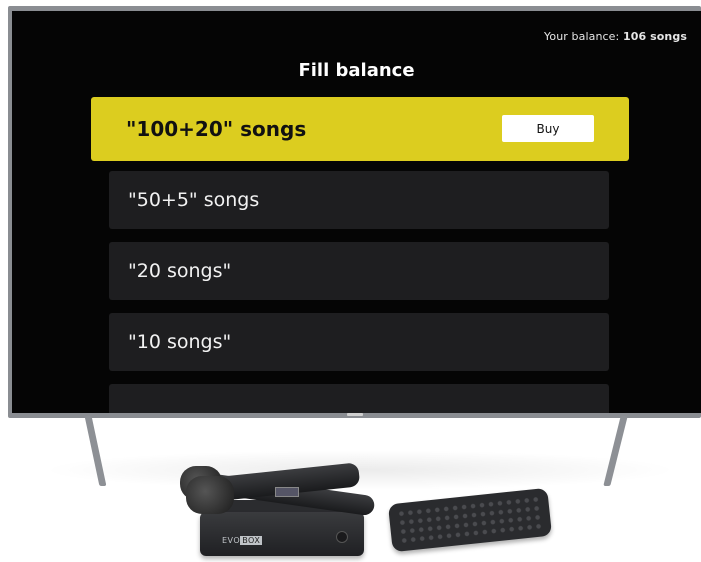  I want to click on remote-keys-icon, so click(470, 520).